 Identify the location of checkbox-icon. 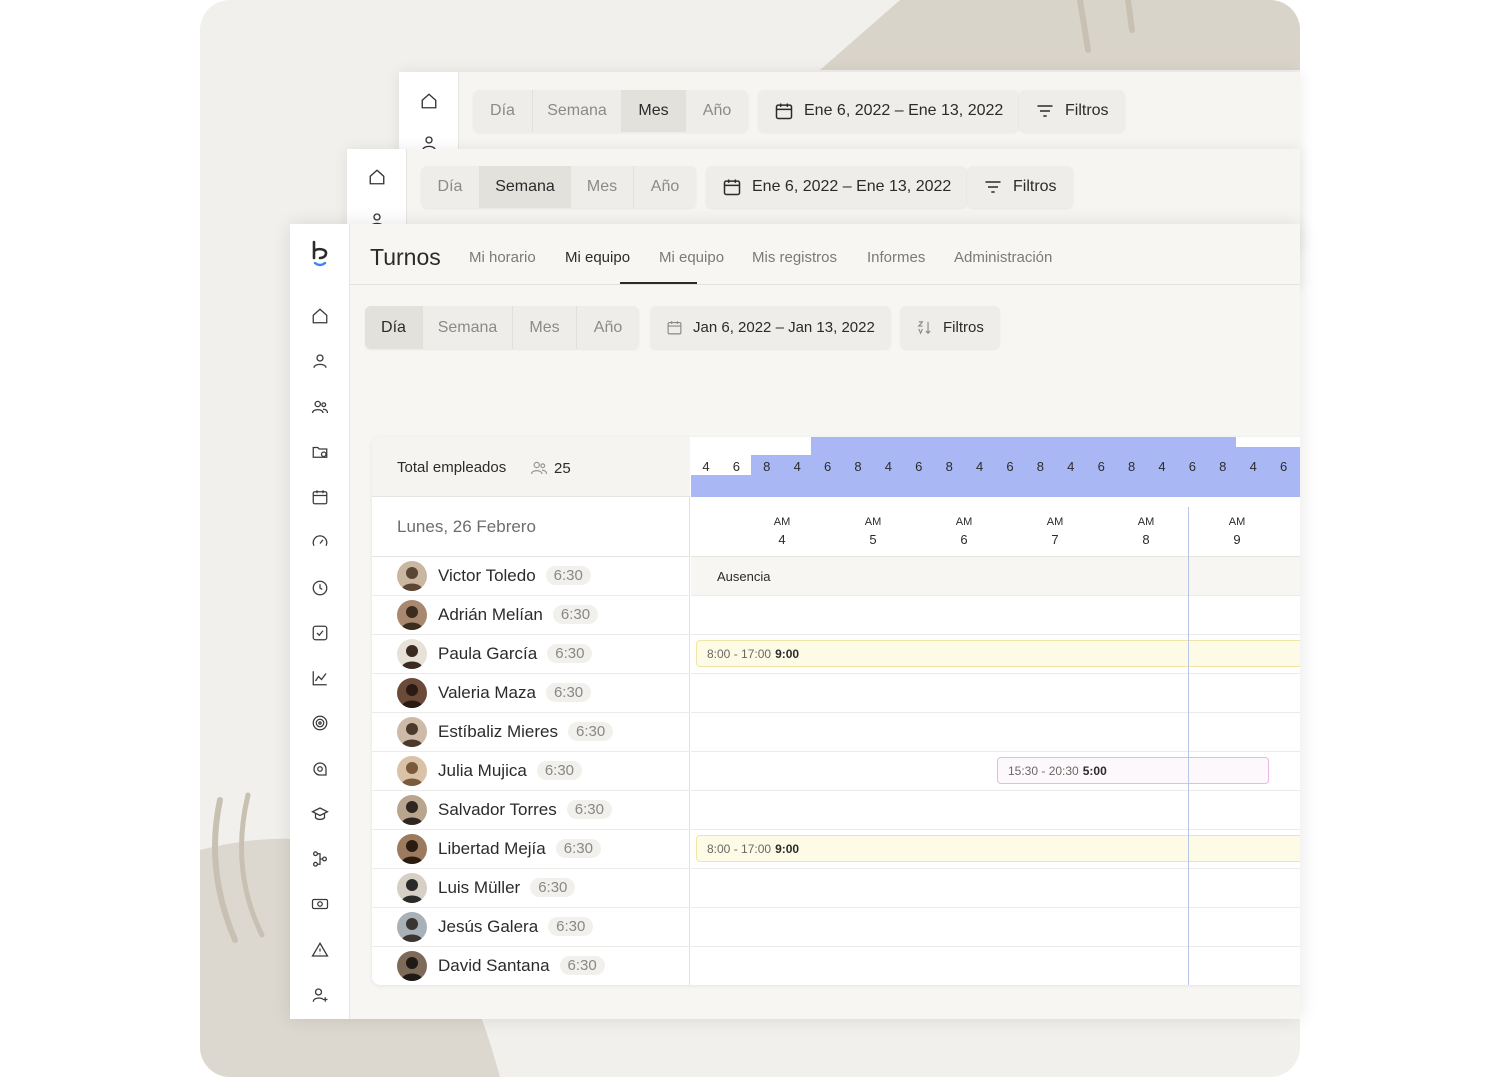
(320, 633).